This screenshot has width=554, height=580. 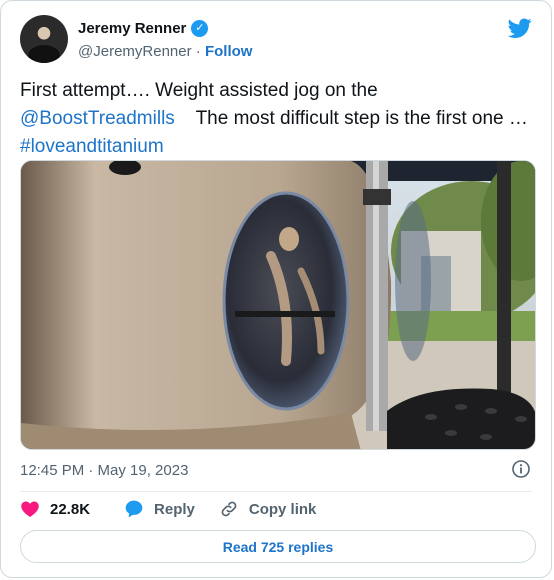 I want to click on hashtag-link: #loveandtitanium, so click(x=92, y=146).